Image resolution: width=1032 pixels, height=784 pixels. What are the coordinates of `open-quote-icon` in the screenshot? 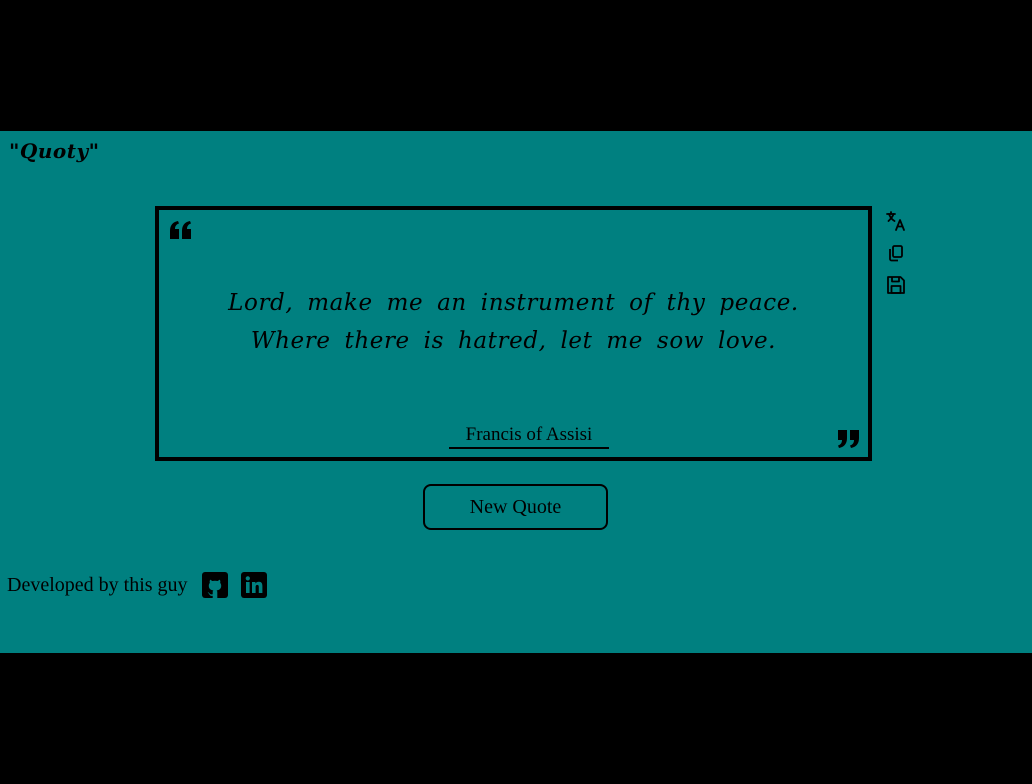 It's located at (180, 230).